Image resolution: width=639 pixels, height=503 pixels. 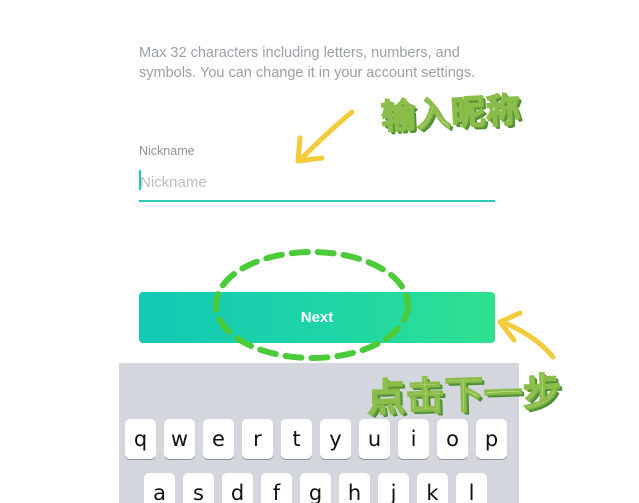 I want to click on key-o: o, so click(x=452, y=439).